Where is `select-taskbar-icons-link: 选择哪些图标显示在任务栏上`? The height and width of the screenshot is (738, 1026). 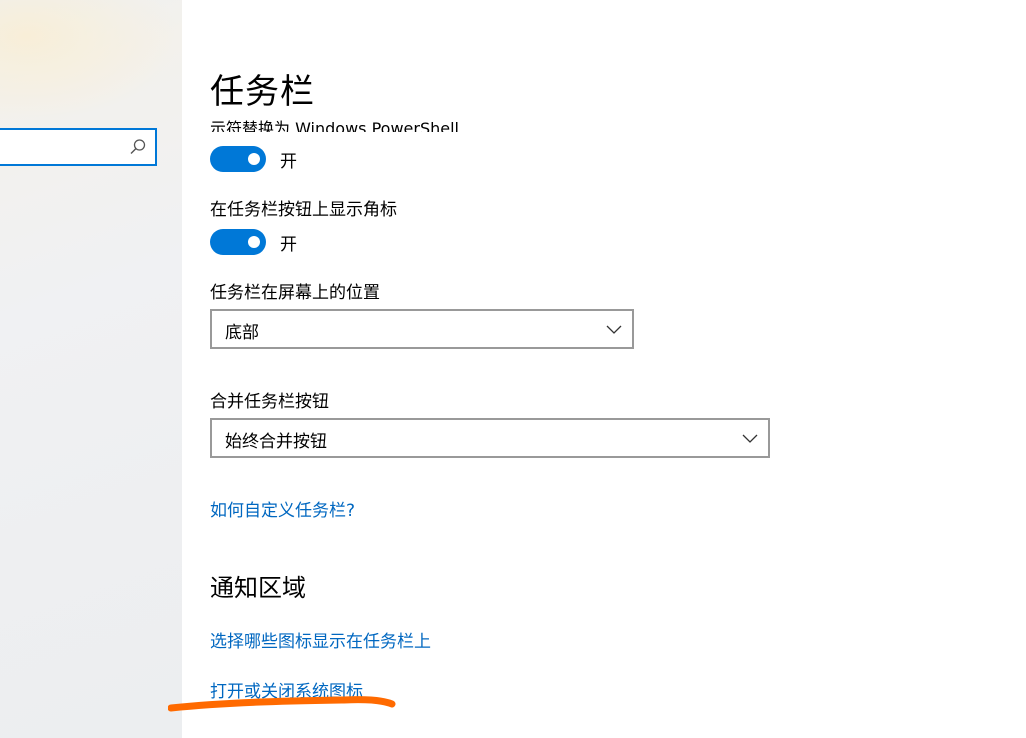
select-taskbar-icons-link: 选择哪些图标显示在任务栏上 is located at coordinates (320, 639).